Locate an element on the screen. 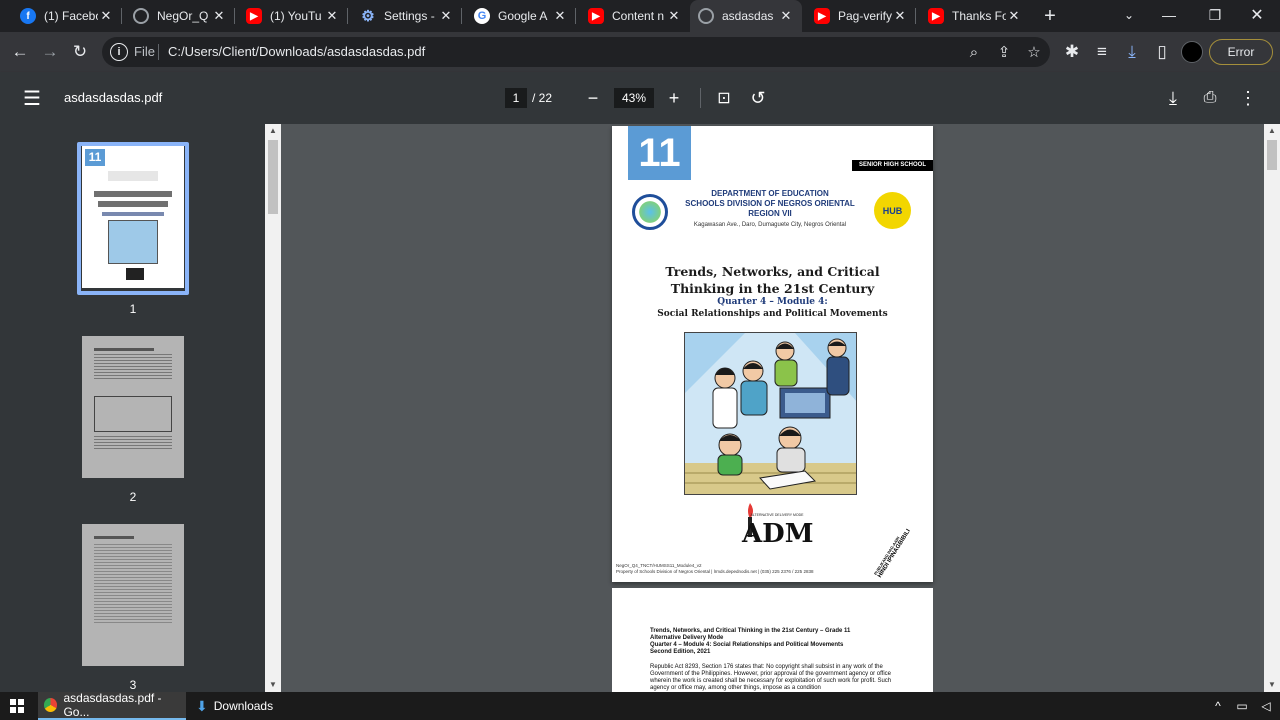 Image resolution: width=1280 pixels, height=720 pixels. star-icon: ☆ is located at coordinates (1034, 52).